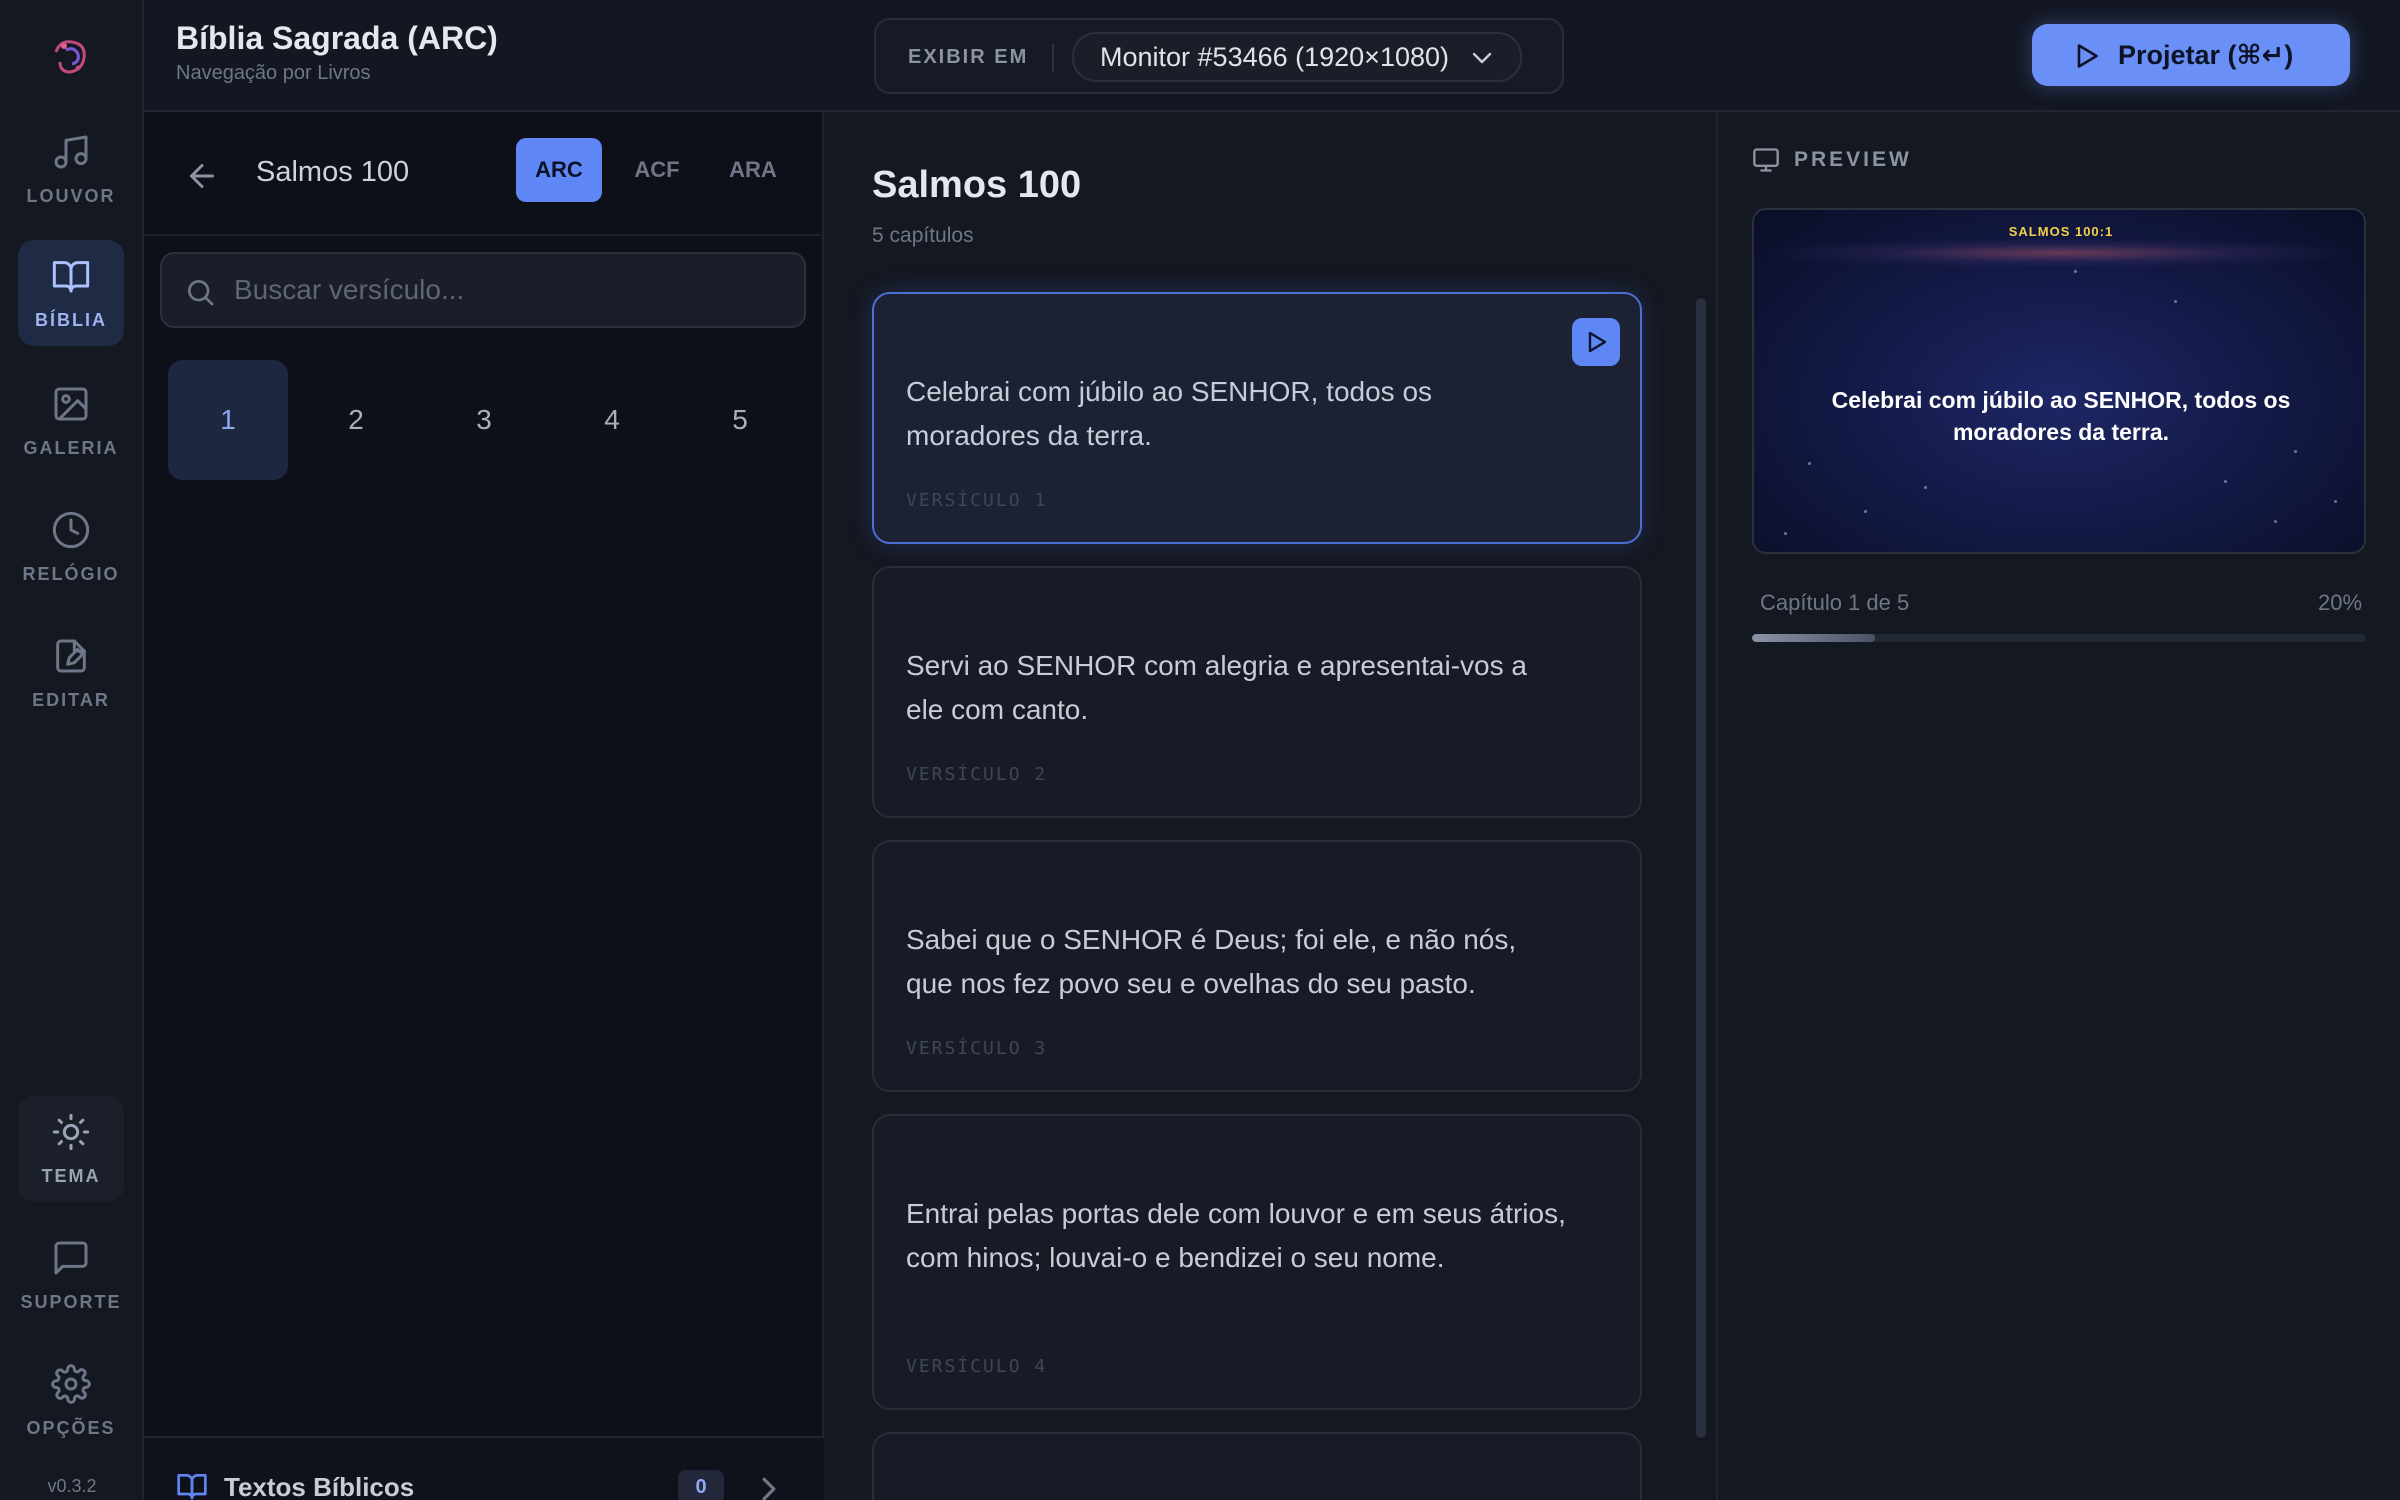 This screenshot has width=2400, height=1500. What do you see at coordinates (977, 1366) in the screenshot?
I see `verse-number: VERSÍCULO 4` at bounding box center [977, 1366].